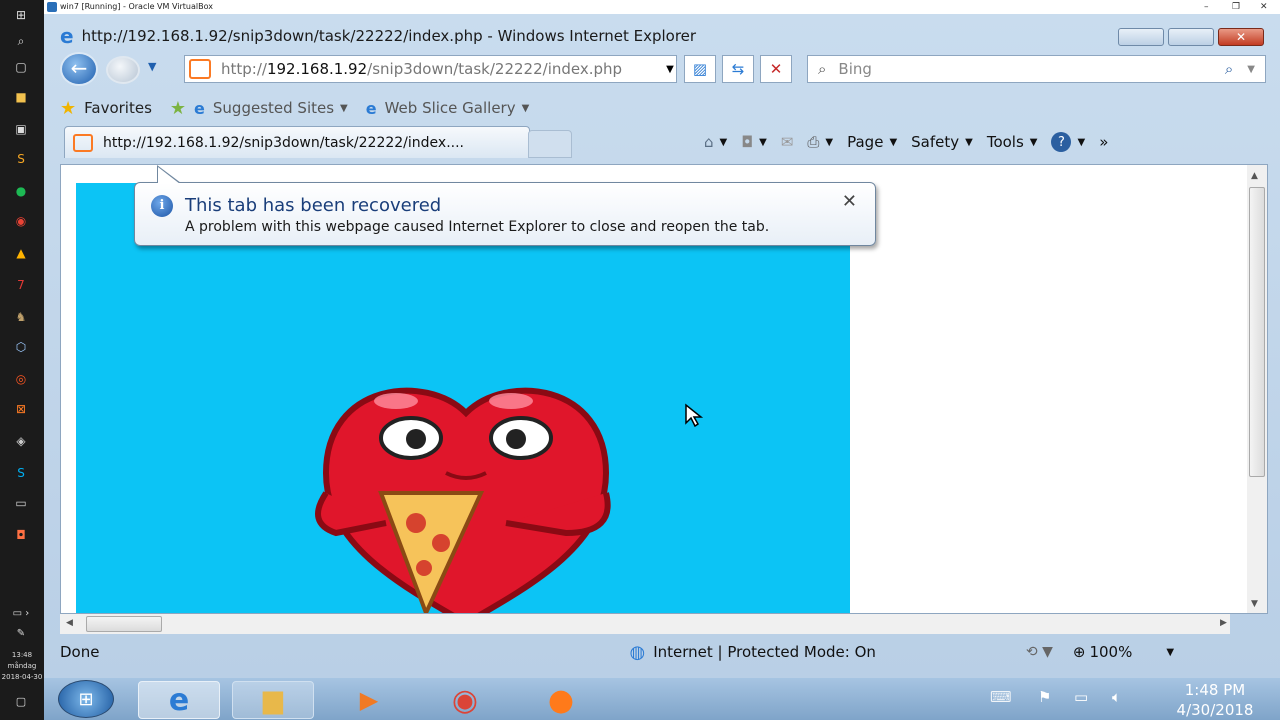  What do you see at coordinates (21, 253) in the screenshot?
I see `host-lock-icon: ▲` at bounding box center [21, 253].